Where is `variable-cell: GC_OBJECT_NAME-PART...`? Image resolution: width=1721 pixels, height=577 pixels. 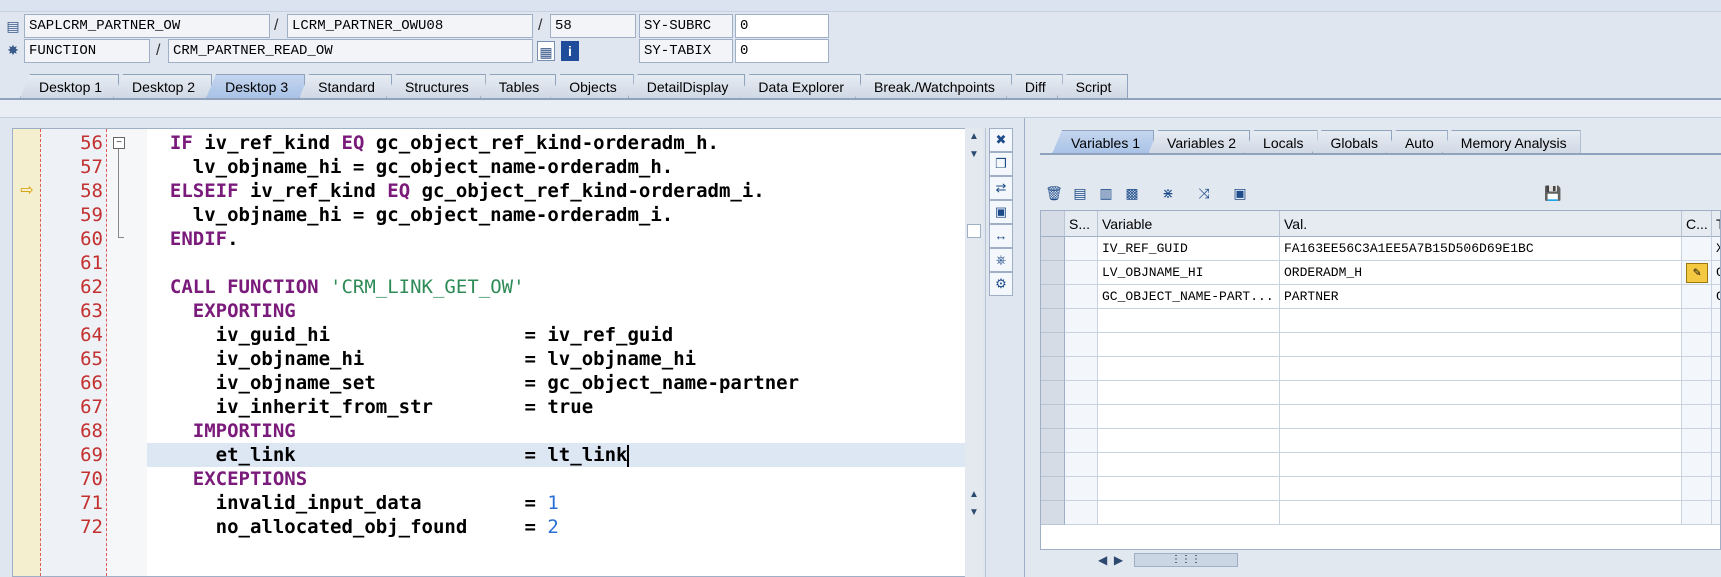 variable-cell: GC_OBJECT_NAME-PART... is located at coordinates (1189, 297).